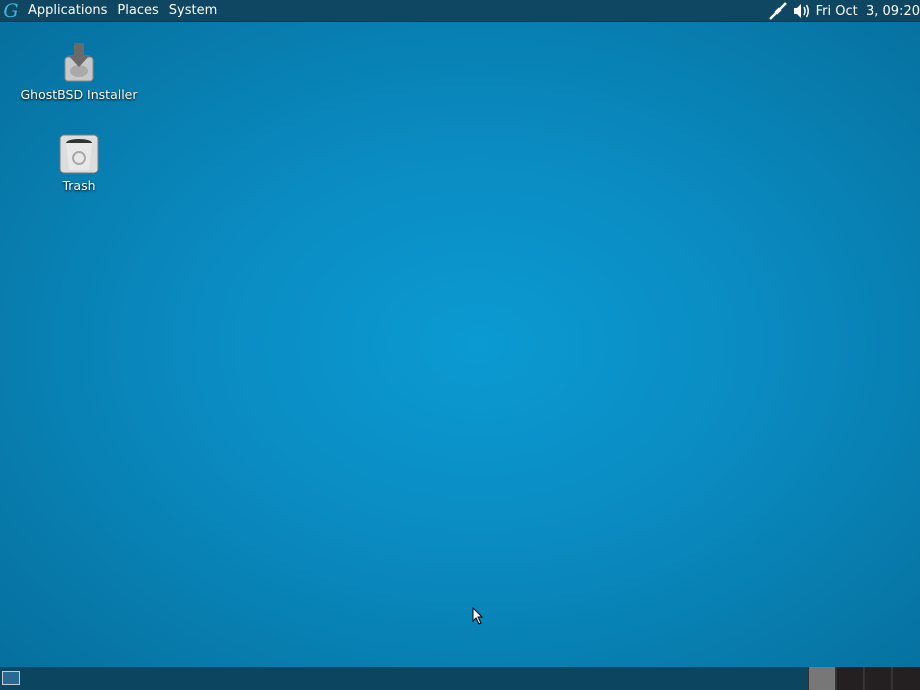 The width and height of the screenshot is (920, 690). I want to click on desktop-icon-ghostbsd-installer: GhostBSD Installer, so click(79, 72).